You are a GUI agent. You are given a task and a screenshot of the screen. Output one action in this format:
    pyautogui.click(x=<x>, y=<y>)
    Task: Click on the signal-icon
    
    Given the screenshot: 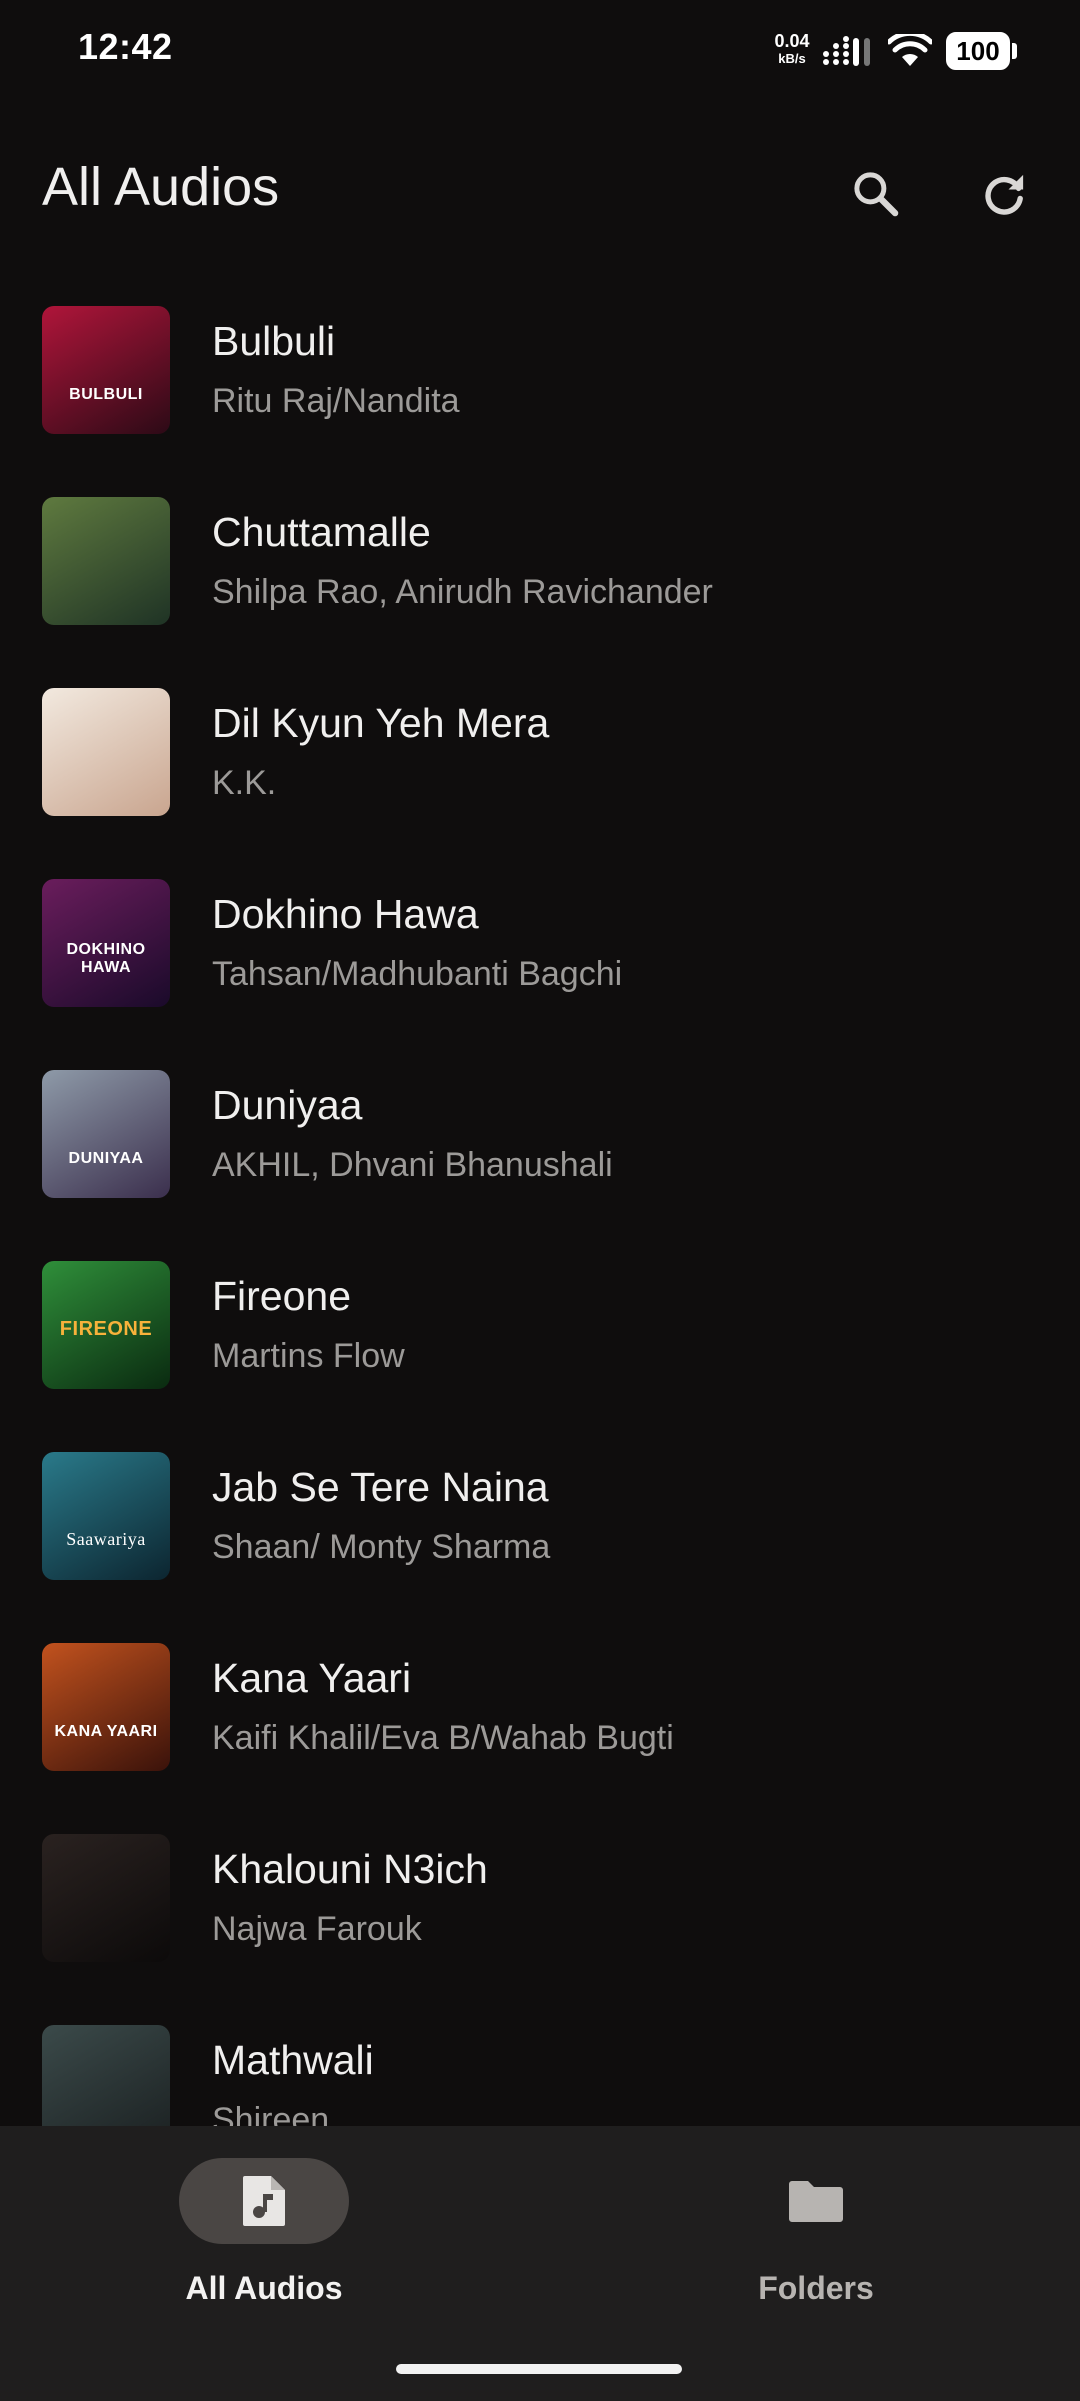 What is the action you would take?
    pyautogui.click(x=846, y=51)
    